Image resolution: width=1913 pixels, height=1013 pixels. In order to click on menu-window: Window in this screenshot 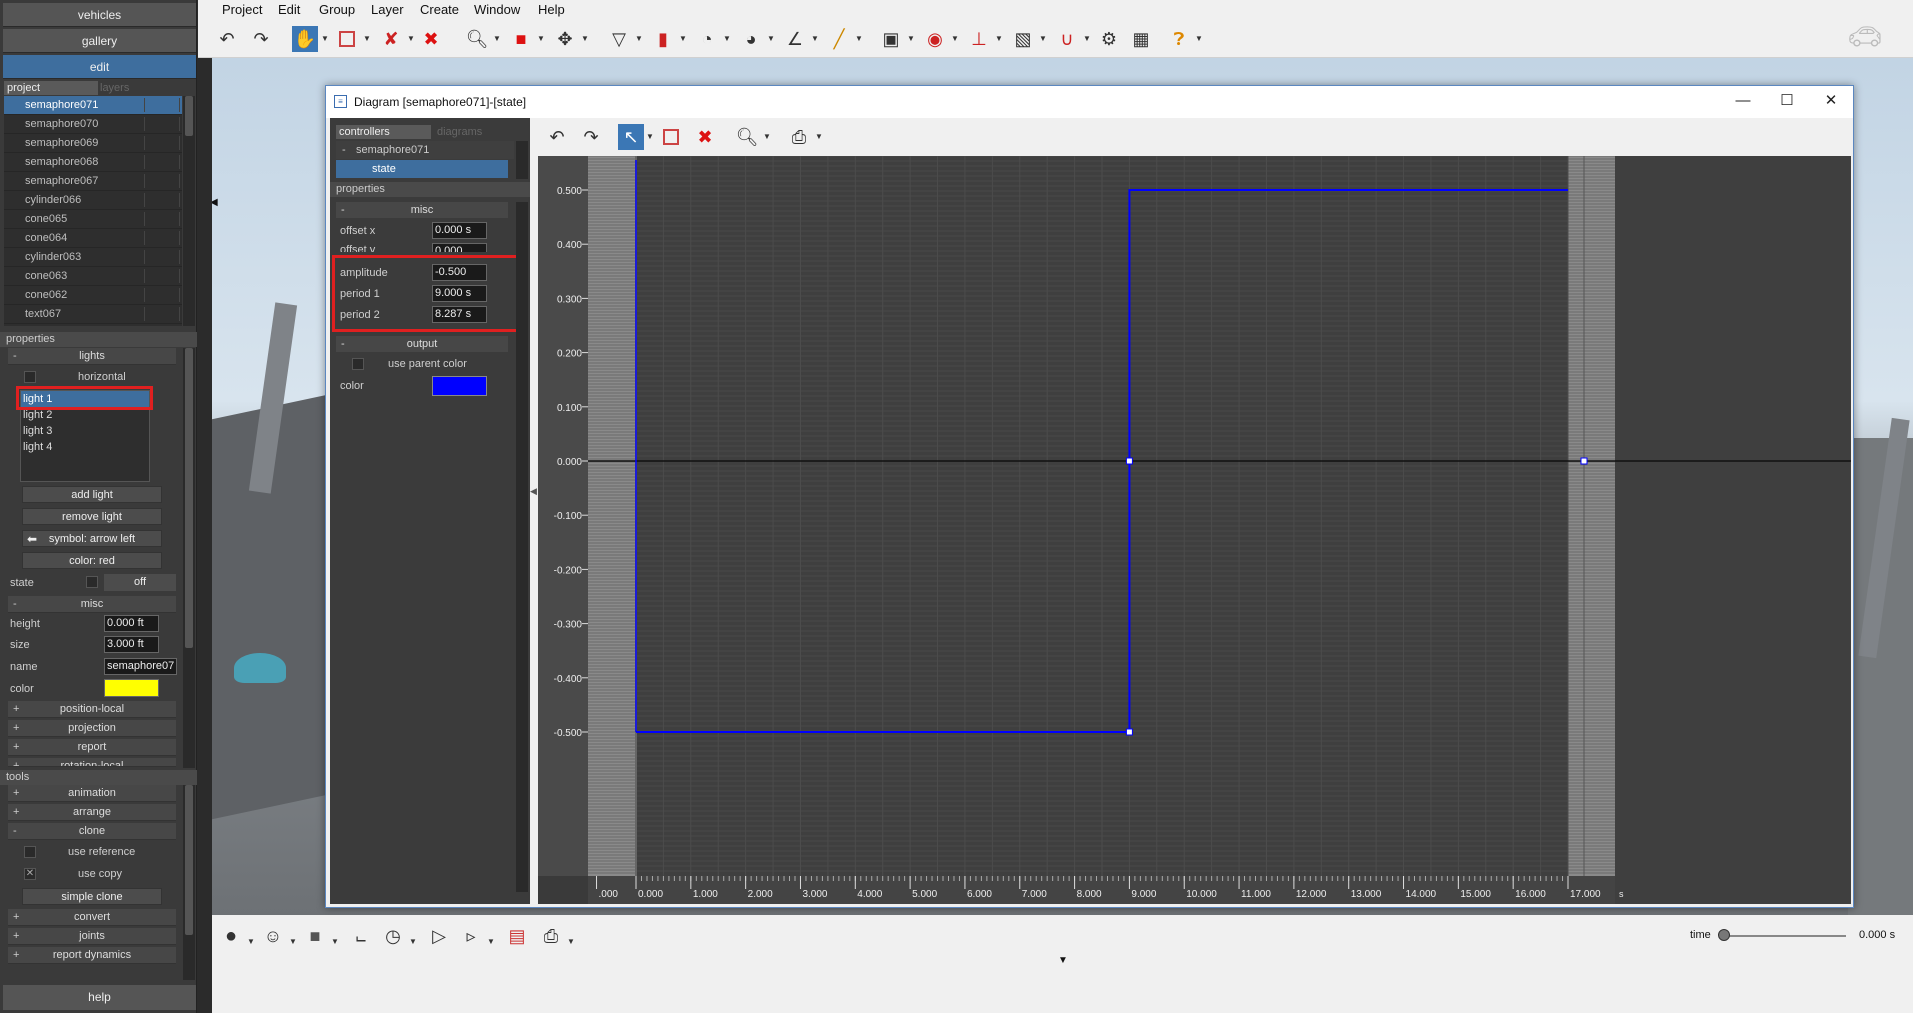, I will do `click(497, 9)`.